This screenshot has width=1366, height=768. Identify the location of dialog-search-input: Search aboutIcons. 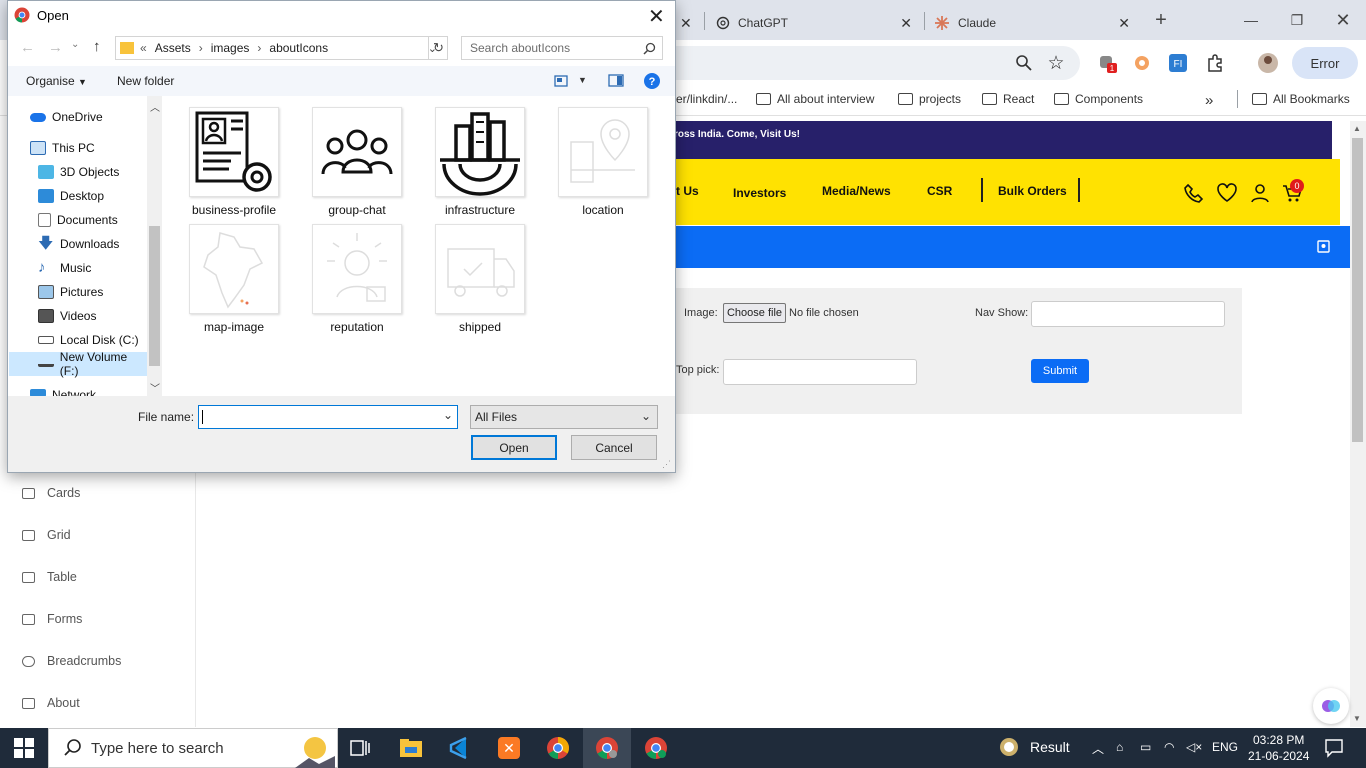
(562, 48).